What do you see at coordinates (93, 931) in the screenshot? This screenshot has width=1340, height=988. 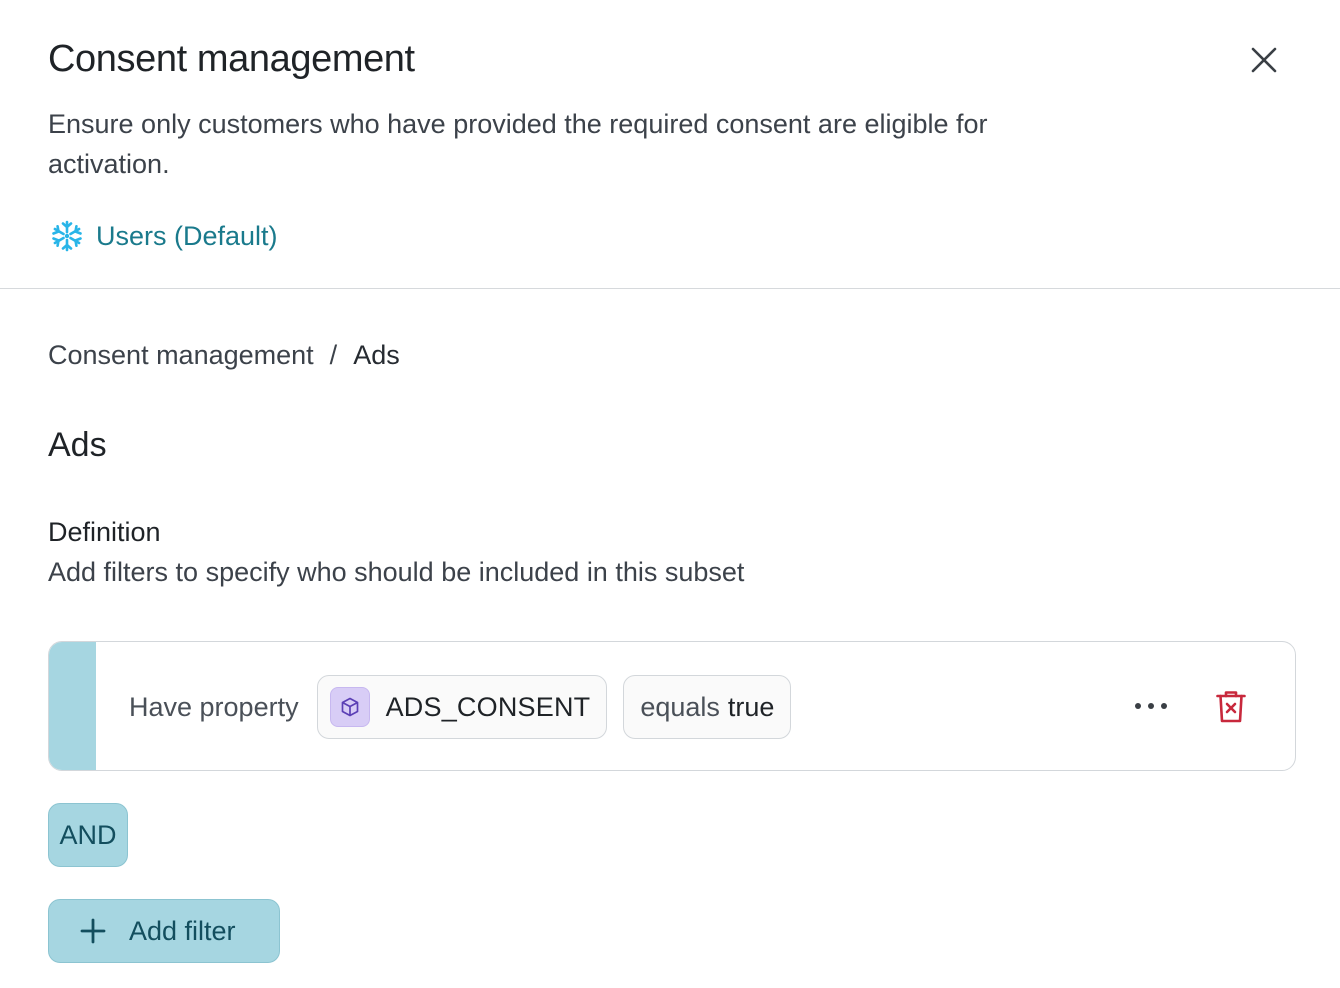 I see `plus-icon` at bounding box center [93, 931].